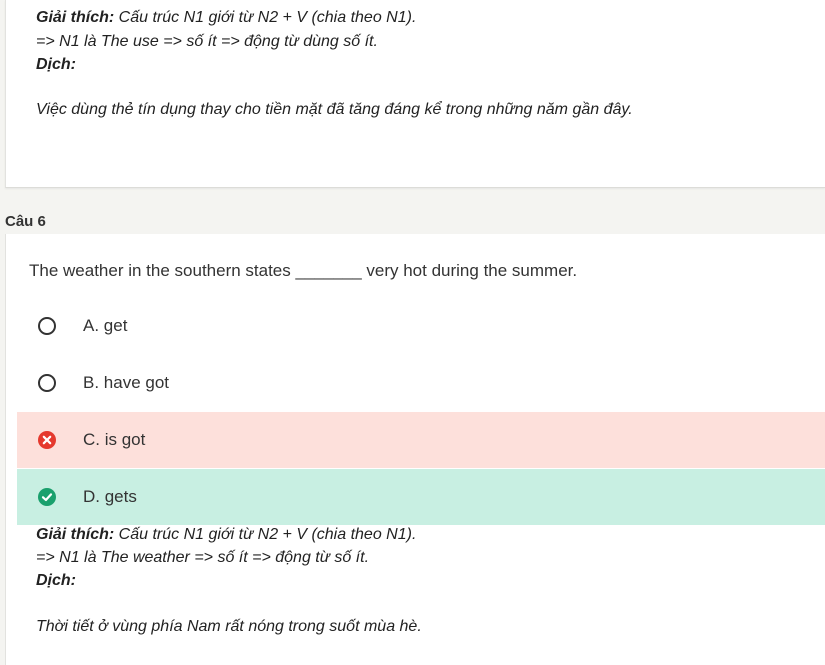  Describe the element at coordinates (47, 440) in the screenshot. I see `wrong-icon` at that location.